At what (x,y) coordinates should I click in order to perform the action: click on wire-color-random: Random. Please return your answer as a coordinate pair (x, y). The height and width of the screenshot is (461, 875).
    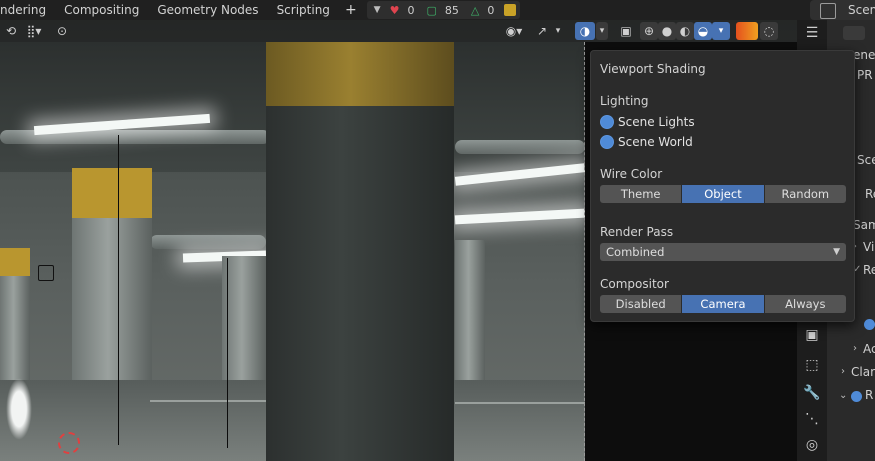
    Looking at the image, I should click on (805, 194).